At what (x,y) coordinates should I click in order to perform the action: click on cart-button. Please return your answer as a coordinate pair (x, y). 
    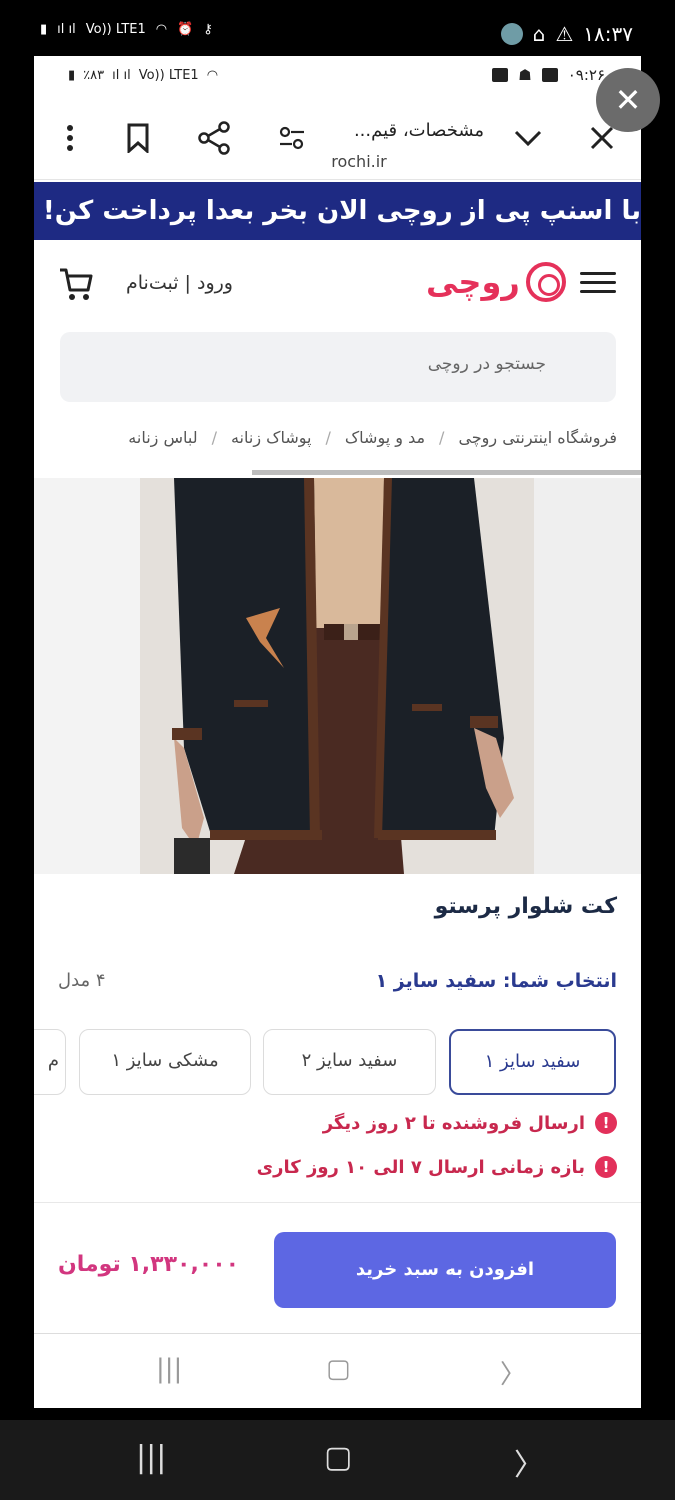
    Looking at the image, I should click on (76, 286).